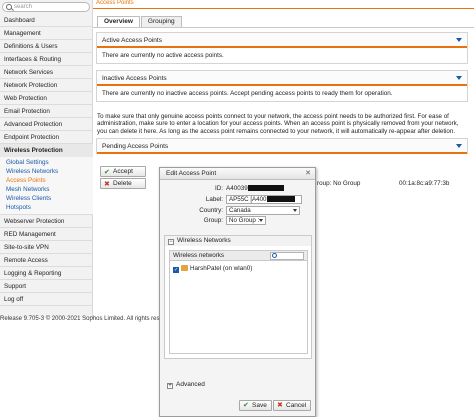 The width and height of the screenshot is (474, 417). What do you see at coordinates (212, 268) in the screenshot?
I see `wireless-network-item: ✓ HarshPatel (on wlan0)` at bounding box center [212, 268].